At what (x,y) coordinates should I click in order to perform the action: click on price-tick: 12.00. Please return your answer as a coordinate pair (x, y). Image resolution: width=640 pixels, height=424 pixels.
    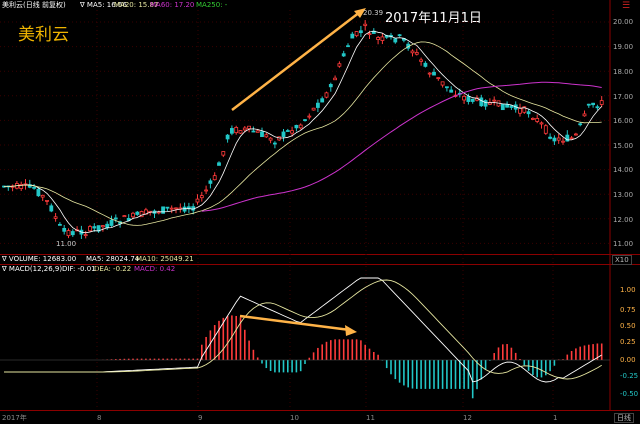
    Looking at the image, I should click on (623, 220).